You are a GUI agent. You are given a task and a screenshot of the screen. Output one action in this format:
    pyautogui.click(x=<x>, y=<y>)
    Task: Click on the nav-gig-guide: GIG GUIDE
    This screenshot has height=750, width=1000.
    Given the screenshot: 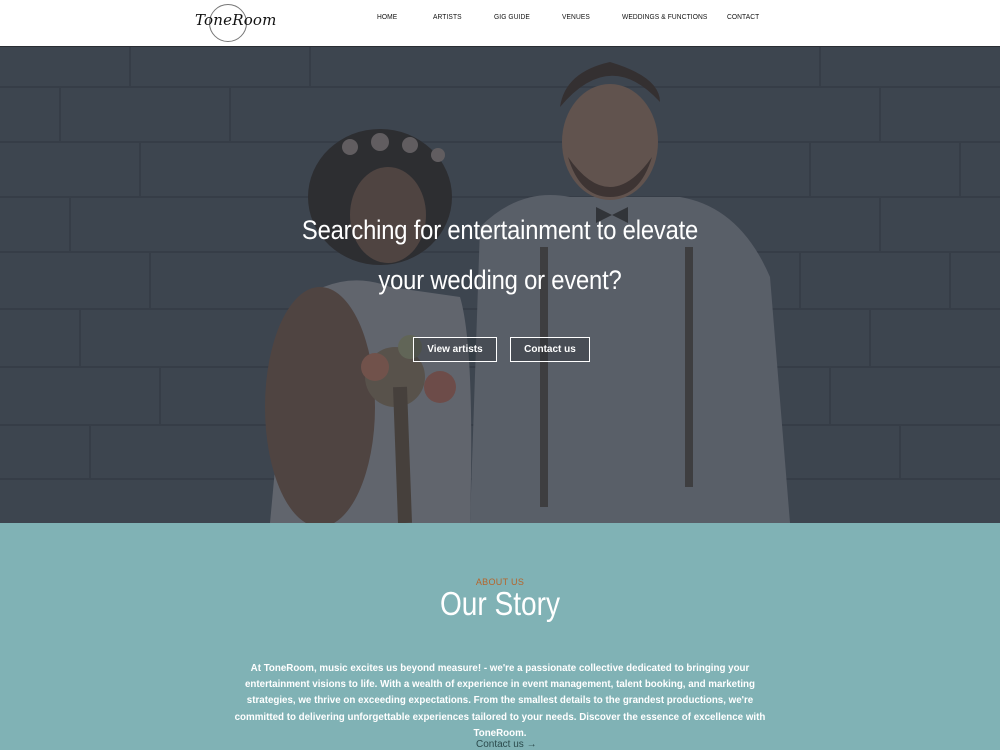 What is the action you would take?
    pyautogui.click(x=512, y=17)
    